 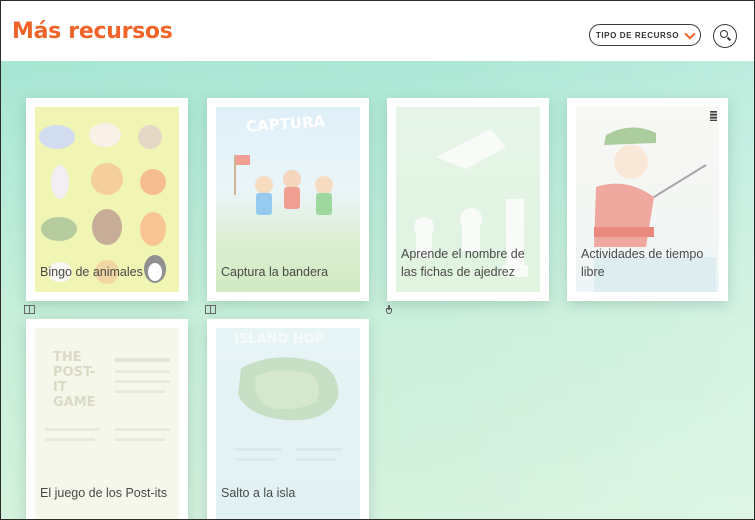 What do you see at coordinates (106, 206) in the screenshot?
I see `resource-card-bingo: Bingo de animales` at bounding box center [106, 206].